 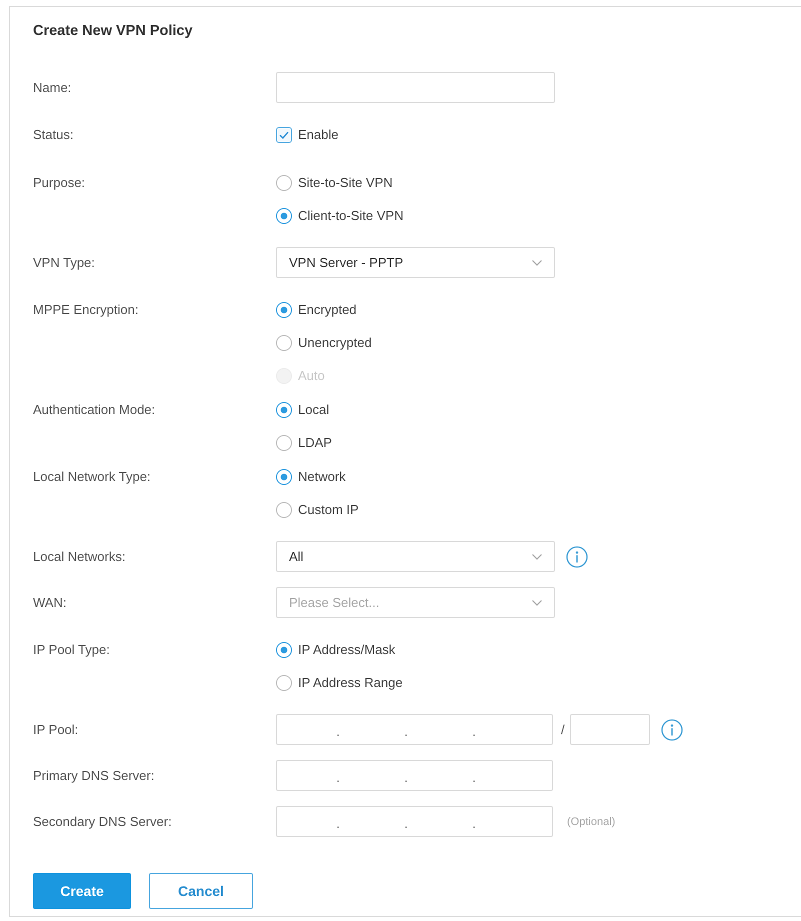 I want to click on checkbox-label: Enable, so click(x=318, y=134).